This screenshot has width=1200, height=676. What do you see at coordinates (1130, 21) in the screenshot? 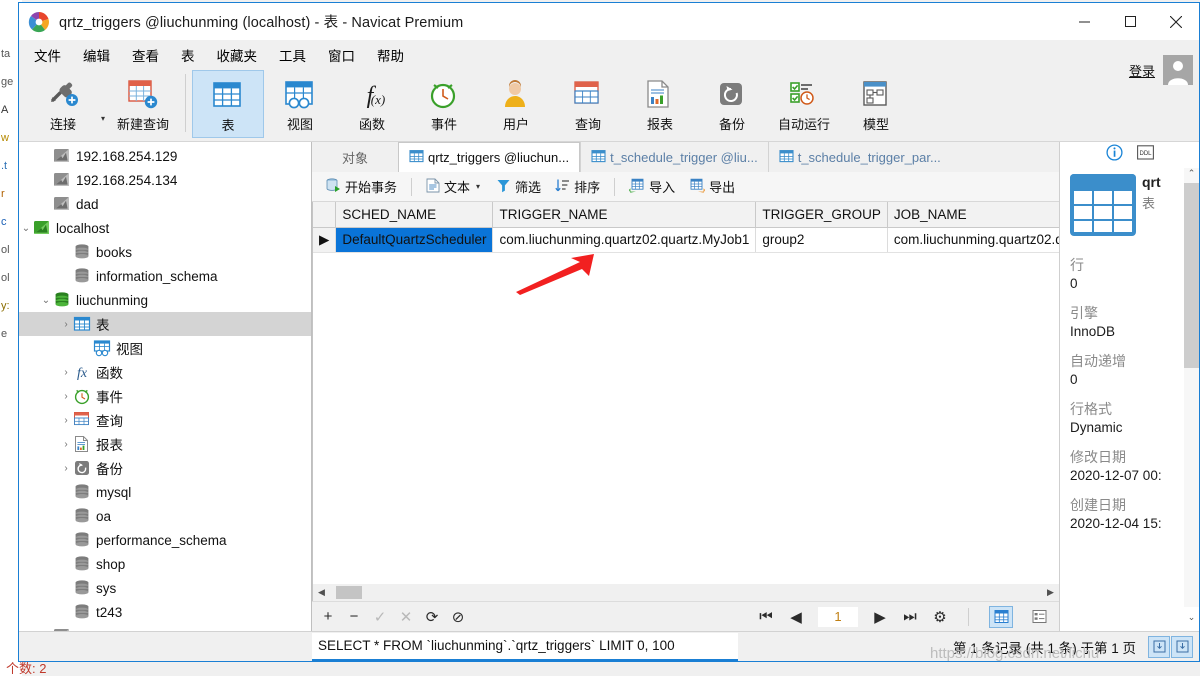
I see `maximize-button` at bounding box center [1130, 21].